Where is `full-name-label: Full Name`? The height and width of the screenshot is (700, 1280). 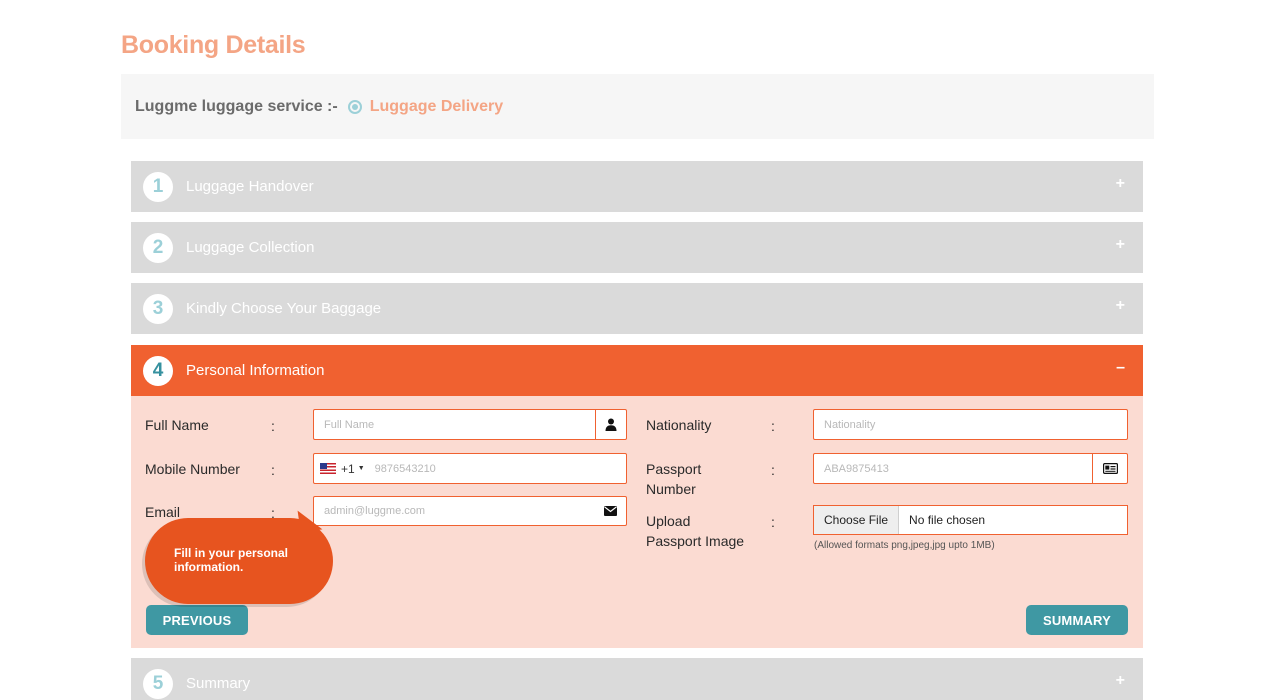 full-name-label: Full Name is located at coordinates (177, 425).